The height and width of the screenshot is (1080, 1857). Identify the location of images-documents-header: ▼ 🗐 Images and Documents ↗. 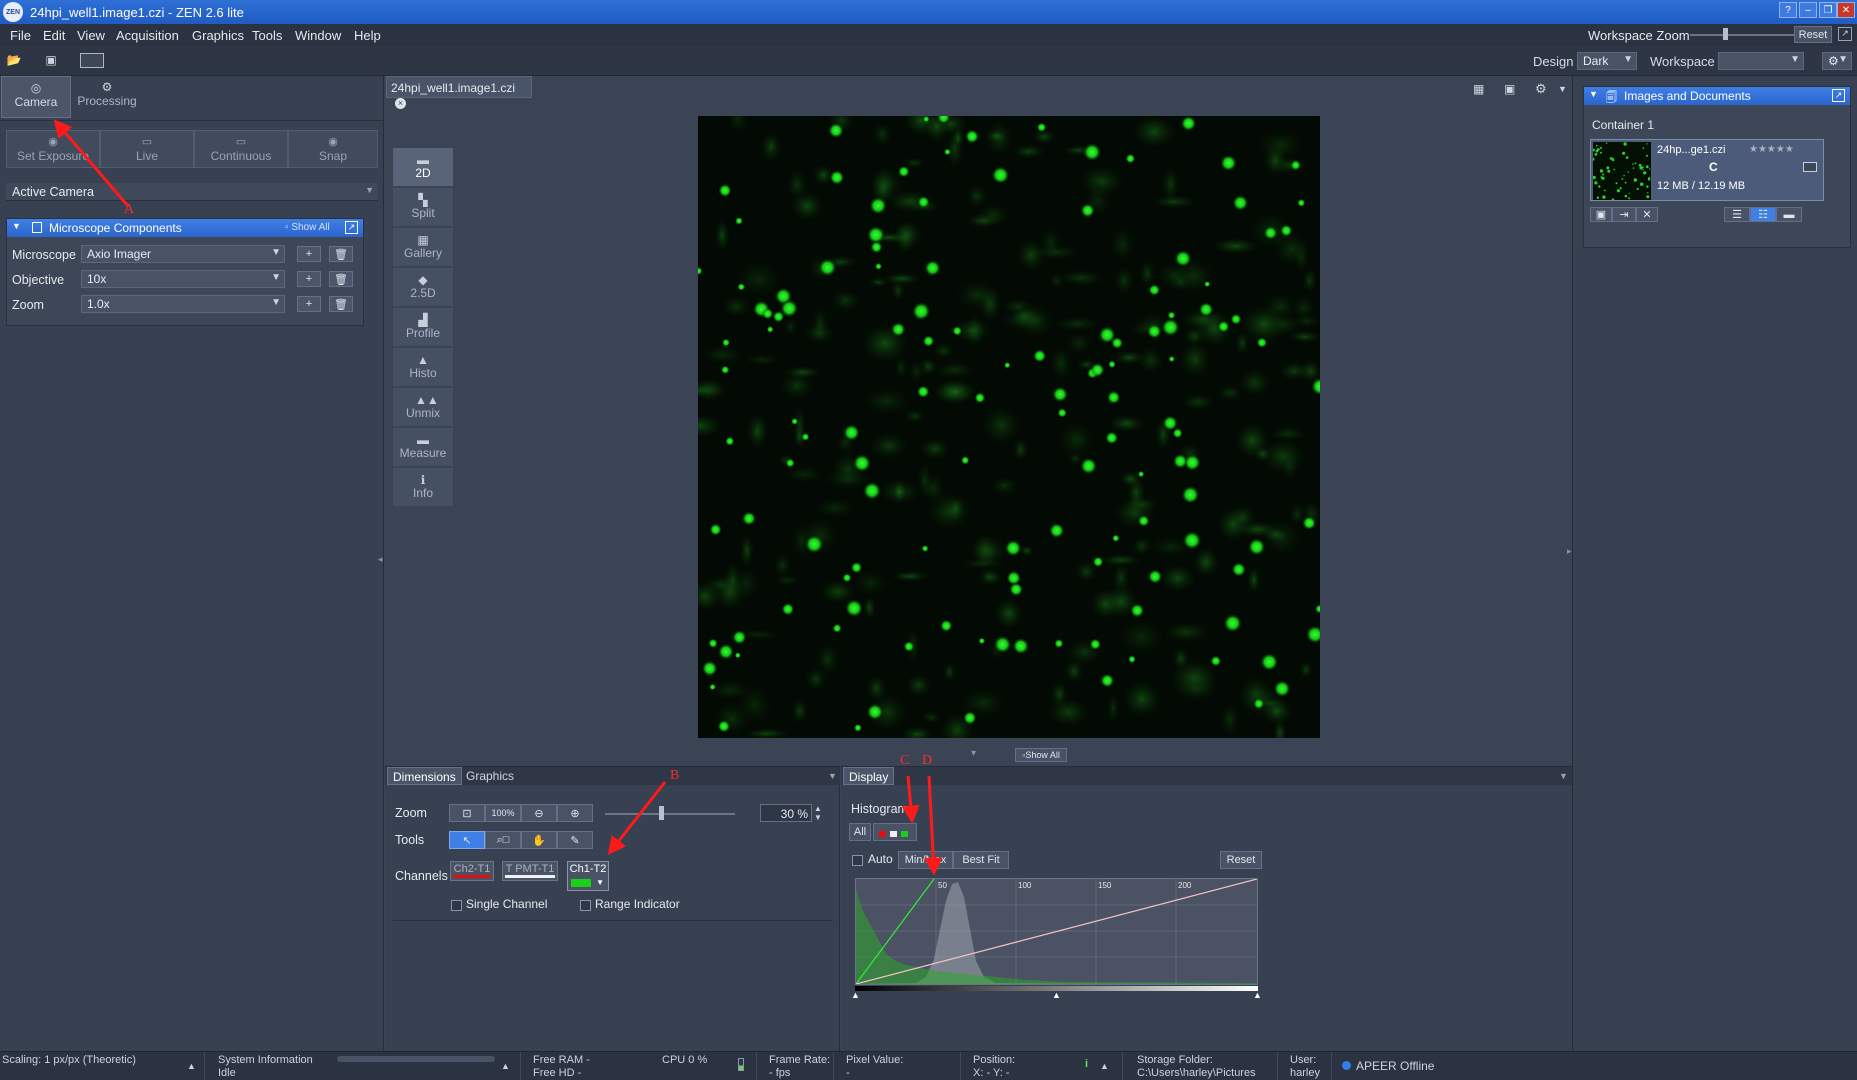
(1717, 96).